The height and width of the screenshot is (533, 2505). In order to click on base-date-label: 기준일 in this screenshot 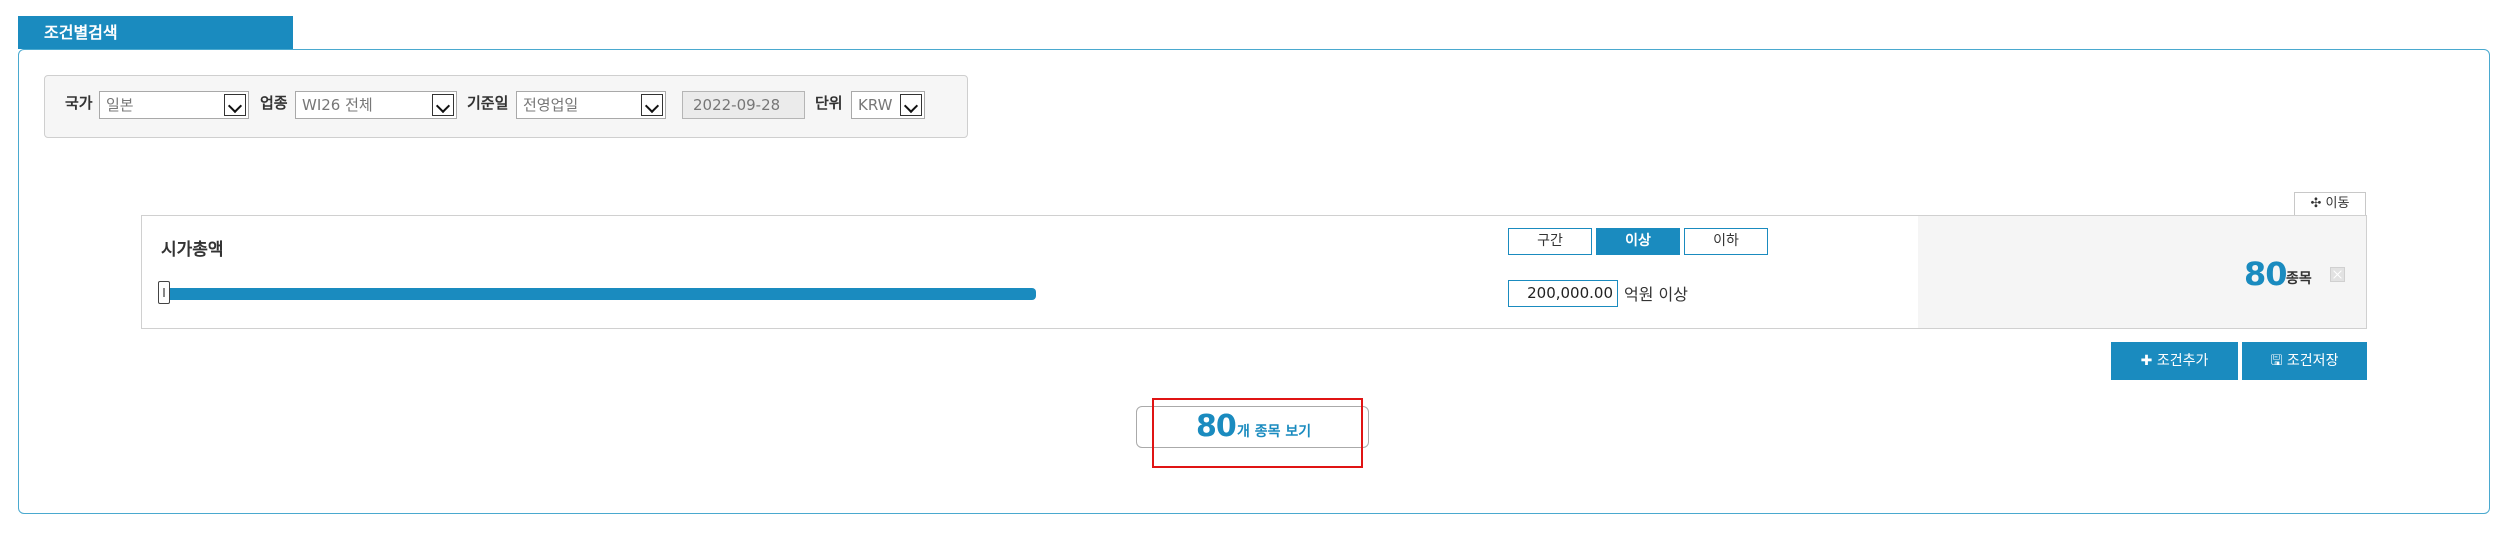, I will do `click(488, 103)`.